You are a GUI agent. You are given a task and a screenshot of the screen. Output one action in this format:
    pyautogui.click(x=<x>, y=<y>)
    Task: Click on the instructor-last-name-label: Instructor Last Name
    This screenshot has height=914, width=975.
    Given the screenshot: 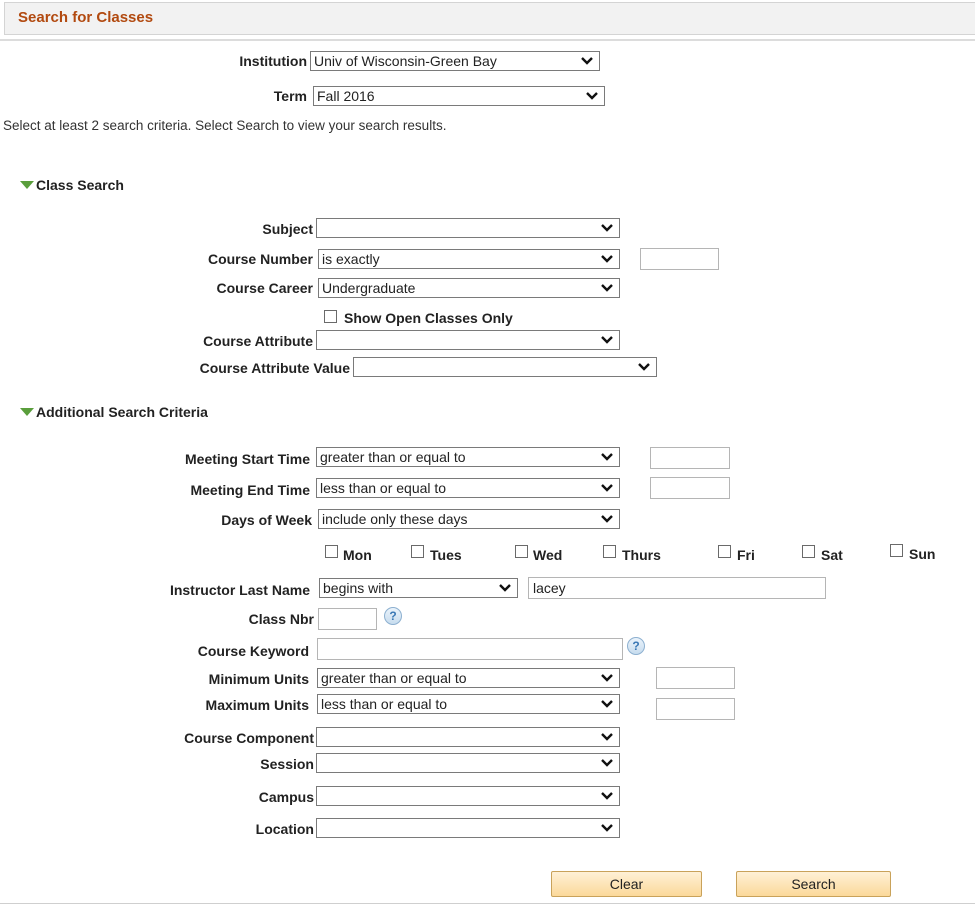 What is the action you would take?
    pyautogui.click(x=239, y=590)
    